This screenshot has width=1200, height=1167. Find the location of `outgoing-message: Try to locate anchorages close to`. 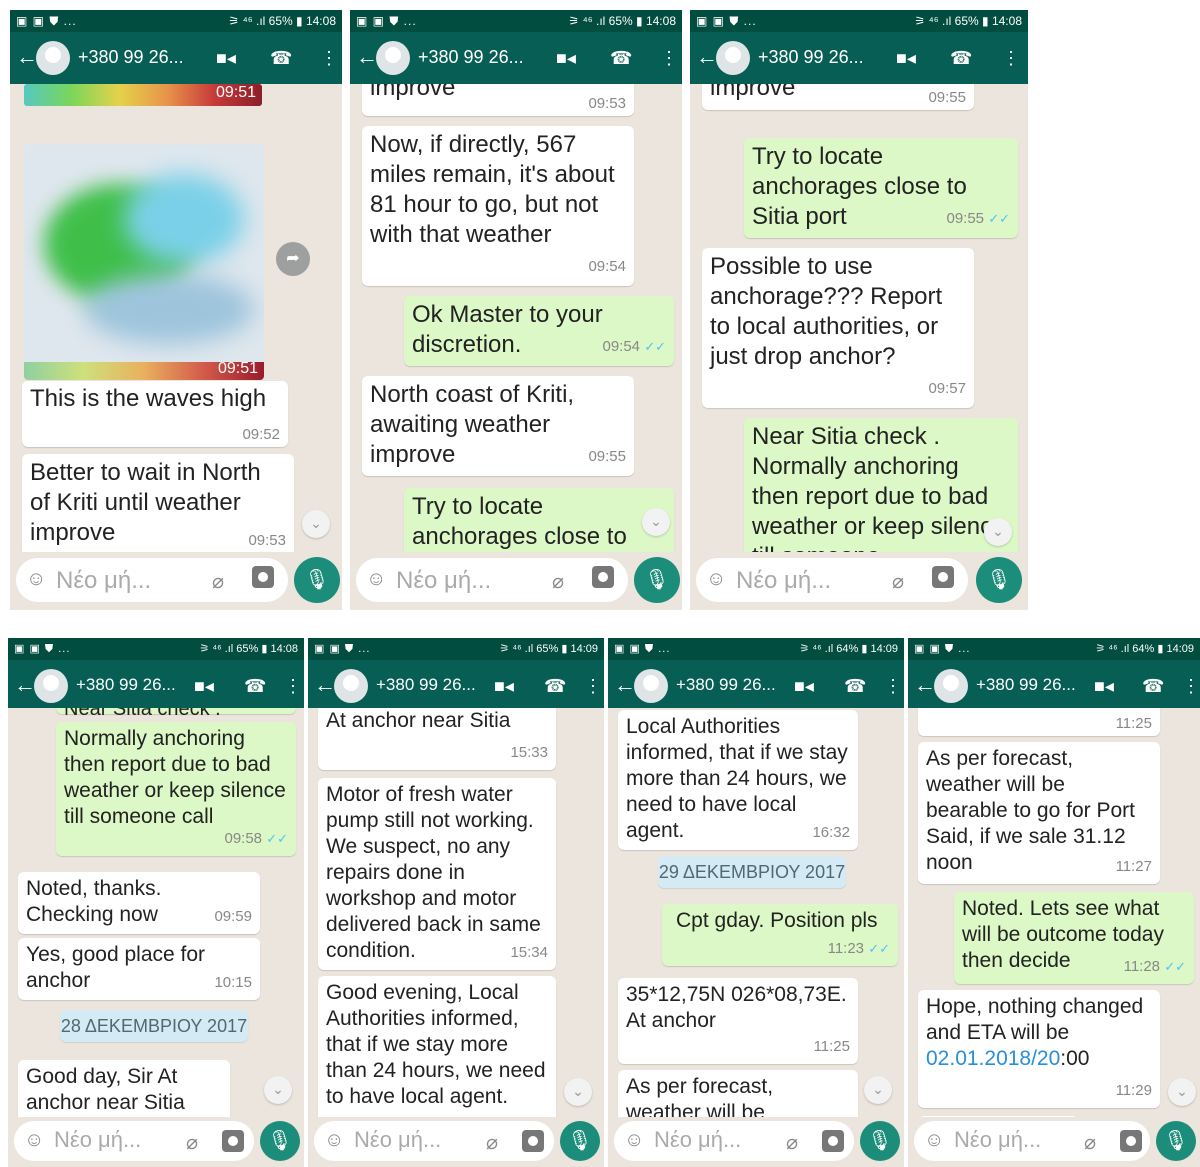

outgoing-message: Try to locate anchorages close to is located at coordinates (539, 520).